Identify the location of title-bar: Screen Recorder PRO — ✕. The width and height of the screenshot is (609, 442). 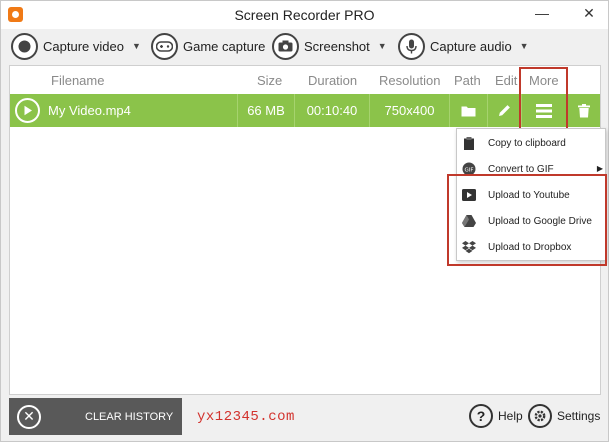
(304, 15).